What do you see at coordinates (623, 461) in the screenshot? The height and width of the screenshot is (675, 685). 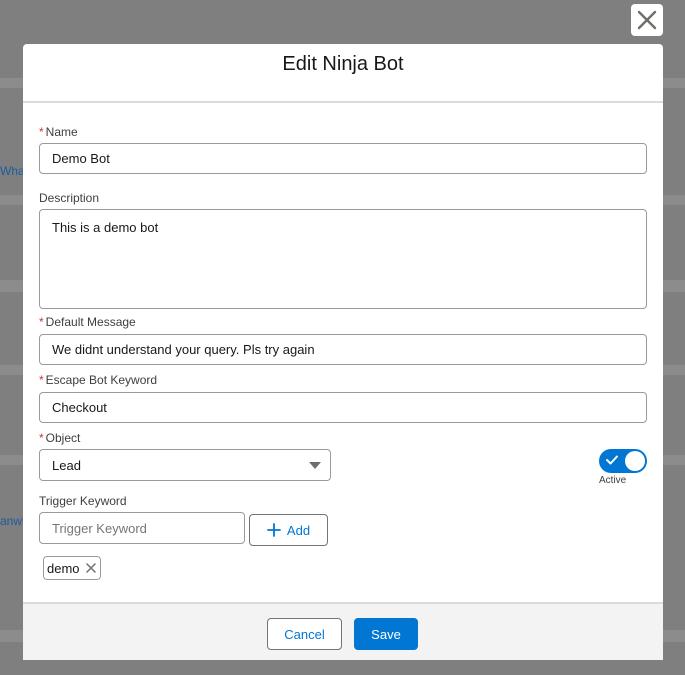 I see `active-toggle` at bounding box center [623, 461].